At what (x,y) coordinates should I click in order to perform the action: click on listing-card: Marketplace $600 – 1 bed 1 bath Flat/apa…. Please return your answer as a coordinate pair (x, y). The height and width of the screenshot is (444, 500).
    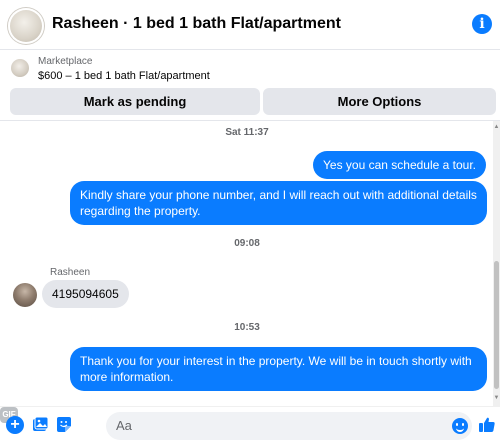
    Looking at the image, I should click on (250, 69).